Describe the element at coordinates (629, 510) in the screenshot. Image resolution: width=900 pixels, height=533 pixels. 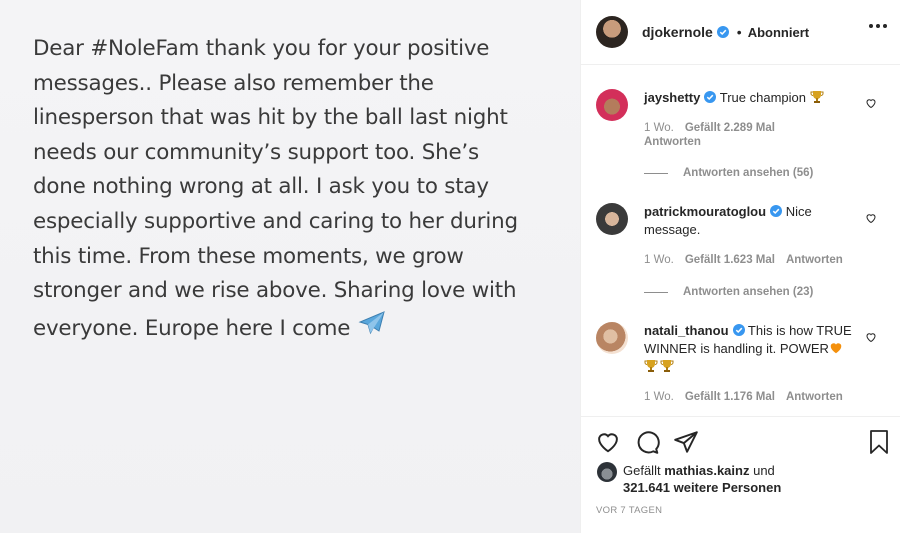
I see `post-timestamp: VOR 7 TAGEN` at that location.